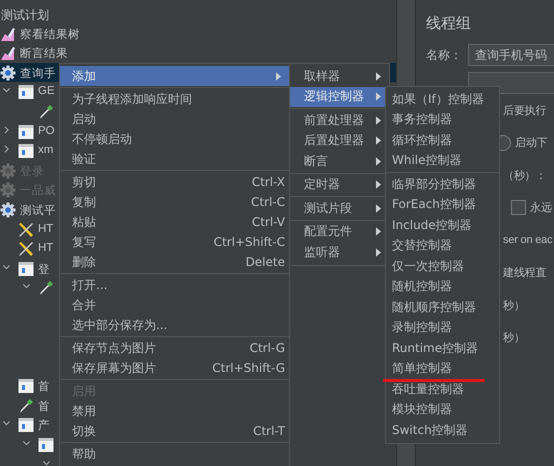 The height and width of the screenshot is (466, 554). Describe the element at coordinates (174, 454) in the screenshot. I see `menu-item: 帮助` at that location.